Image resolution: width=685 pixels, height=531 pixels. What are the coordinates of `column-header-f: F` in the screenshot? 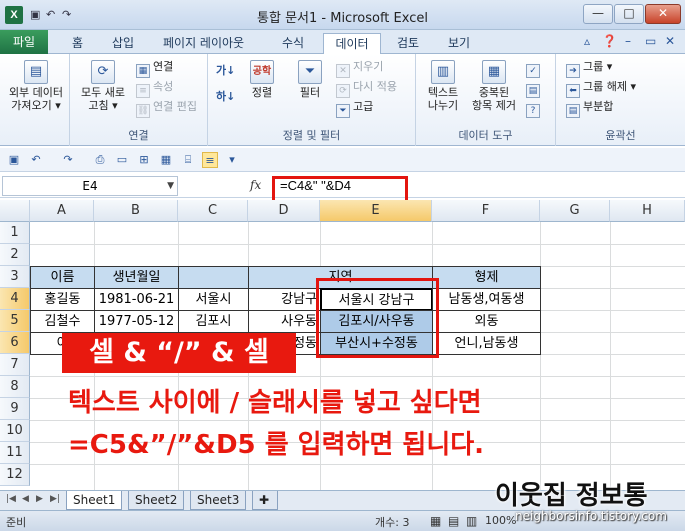 It's located at (486, 211).